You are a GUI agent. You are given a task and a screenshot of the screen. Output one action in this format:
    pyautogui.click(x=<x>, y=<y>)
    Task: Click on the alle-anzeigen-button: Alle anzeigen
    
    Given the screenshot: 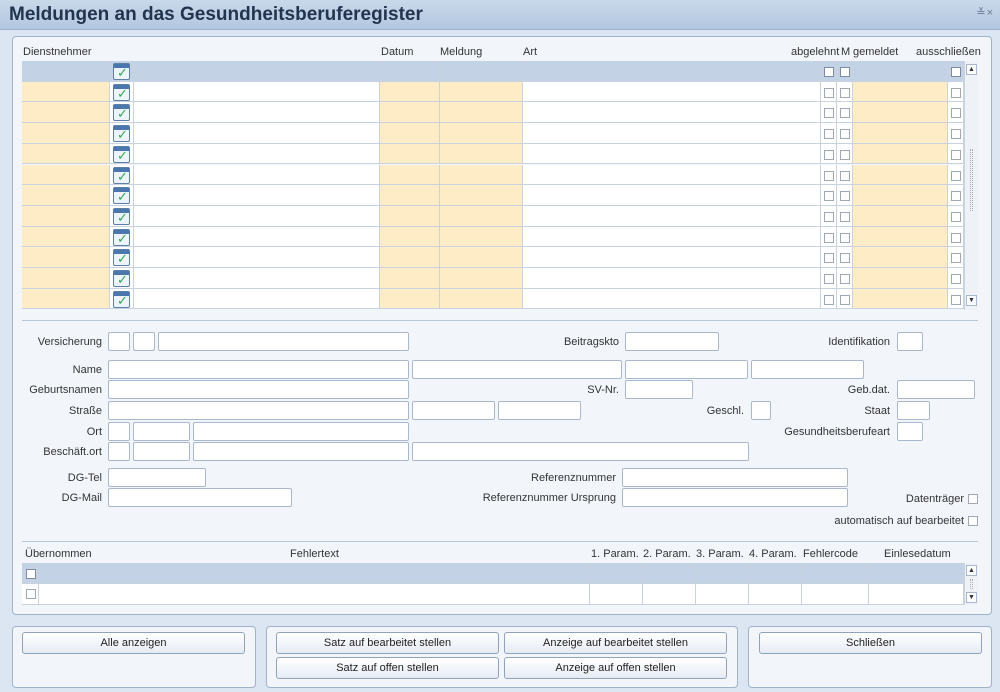 What is the action you would take?
    pyautogui.click(x=133, y=643)
    